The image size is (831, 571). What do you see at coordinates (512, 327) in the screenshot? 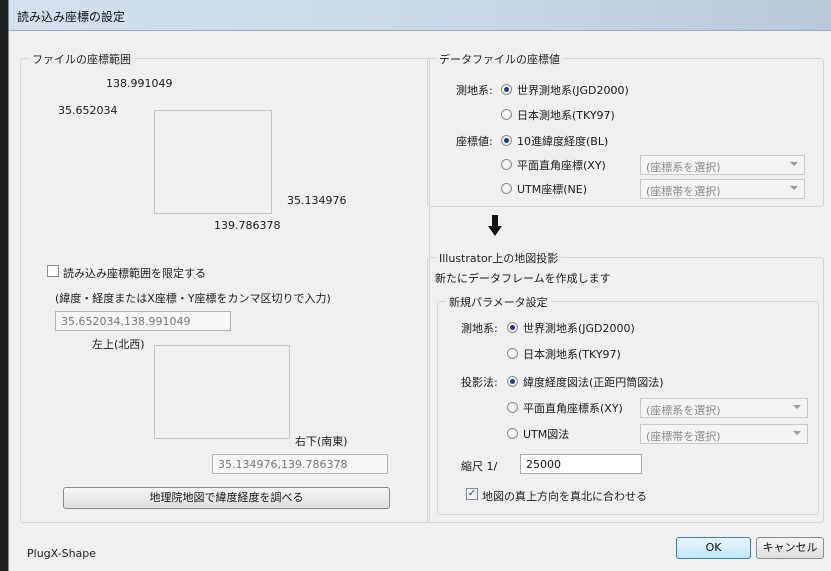
I see `proj-datum-jgd2000-radio` at bounding box center [512, 327].